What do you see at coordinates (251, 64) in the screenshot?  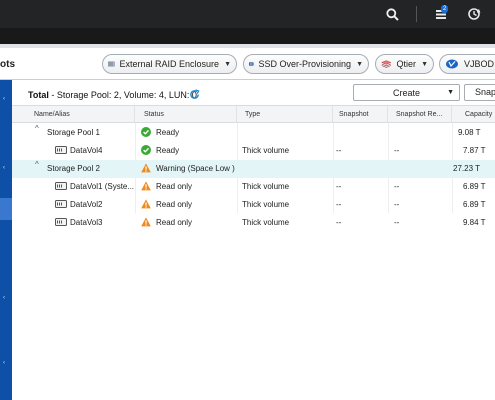 I see `ssd-icon` at bounding box center [251, 64].